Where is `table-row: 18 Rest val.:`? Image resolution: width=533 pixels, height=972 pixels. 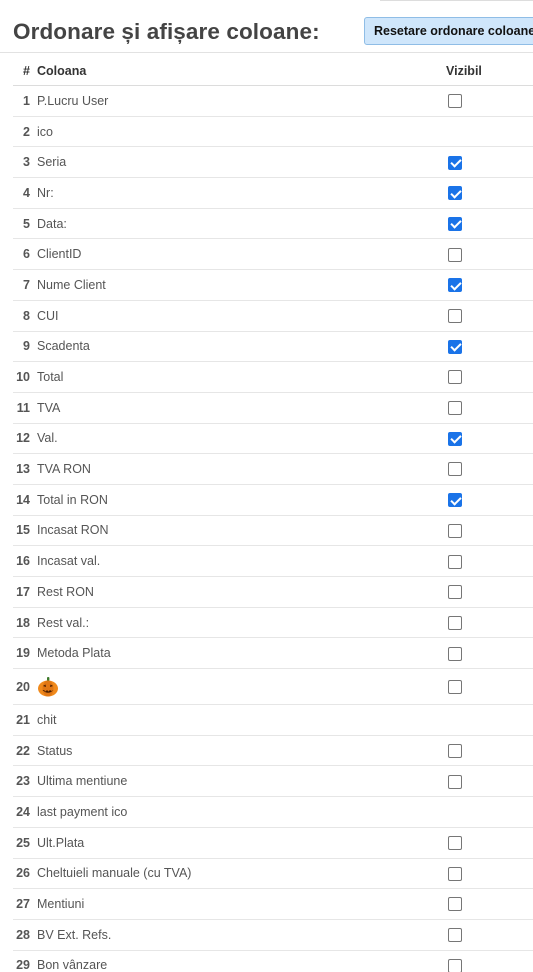
table-row: 18 Rest val.: is located at coordinates (273, 623).